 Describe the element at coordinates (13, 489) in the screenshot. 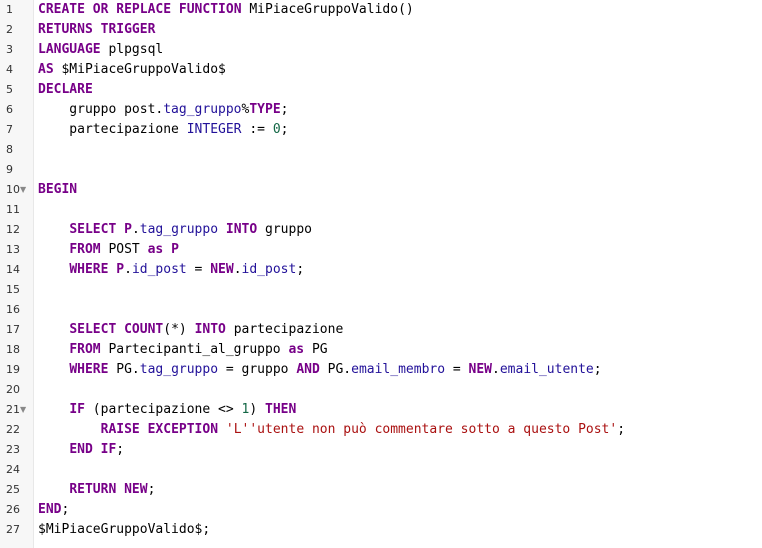

I see `line-number: 25` at that location.